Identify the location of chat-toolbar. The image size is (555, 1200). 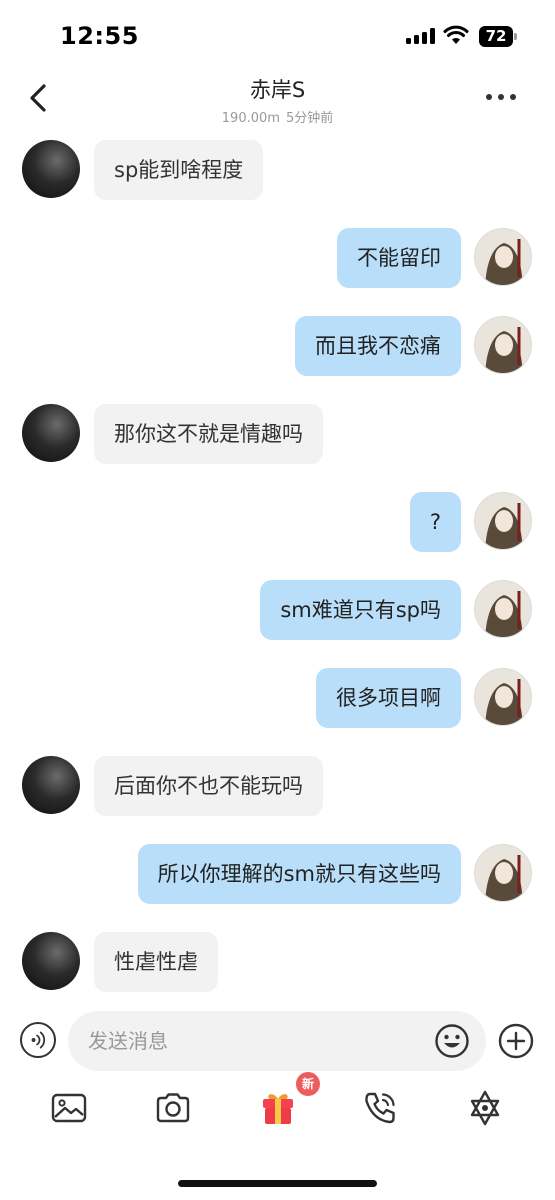
(277, 1110).